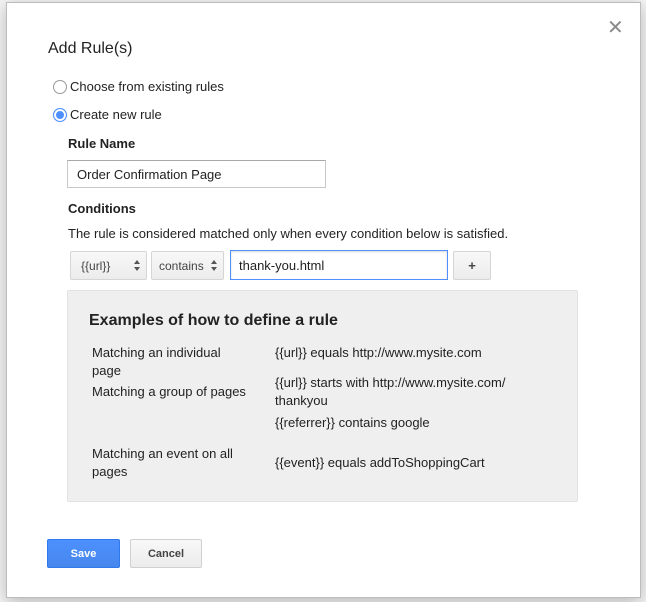 The image size is (646, 602). What do you see at coordinates (102, 143) in the screenshot?
I see `rule-name-label: Rule Name` at bounding box center [102, 143].